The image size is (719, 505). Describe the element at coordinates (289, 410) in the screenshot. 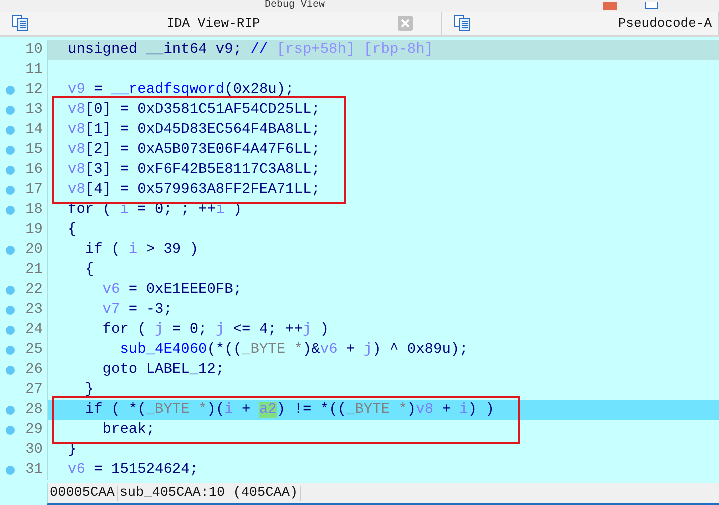

I see `code-line: if ( *(_BYTE *)(i + a2) != *((_BYTE *)v8 + i) )` at that location.